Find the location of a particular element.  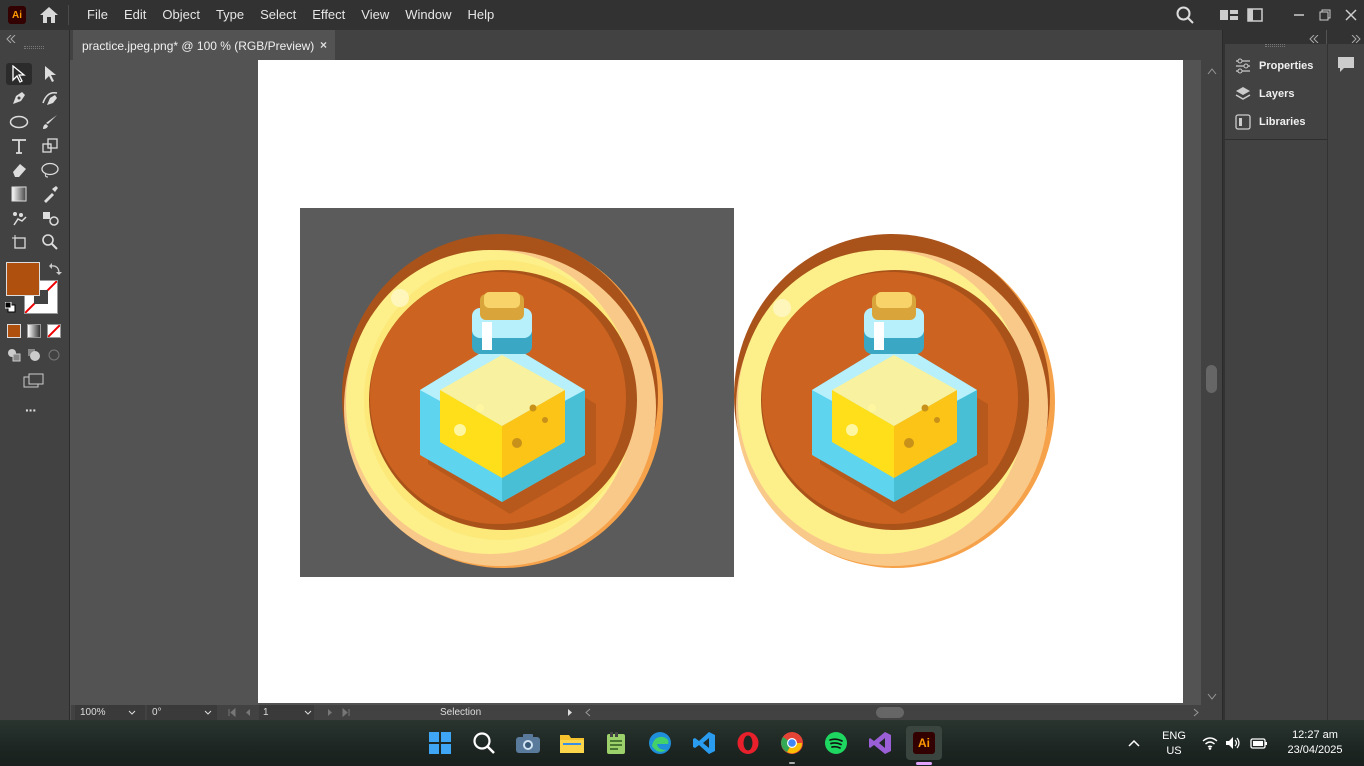

minimize-icon is located at coordinates (1299, 15).